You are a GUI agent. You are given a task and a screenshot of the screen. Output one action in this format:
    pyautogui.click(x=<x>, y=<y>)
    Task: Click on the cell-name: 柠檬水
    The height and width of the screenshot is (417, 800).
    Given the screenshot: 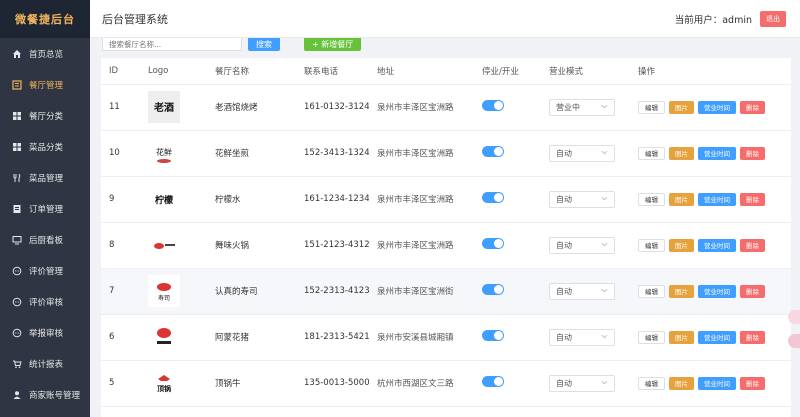 What is the action you would take?
    pyautogui.click(x=251, y=199)
    